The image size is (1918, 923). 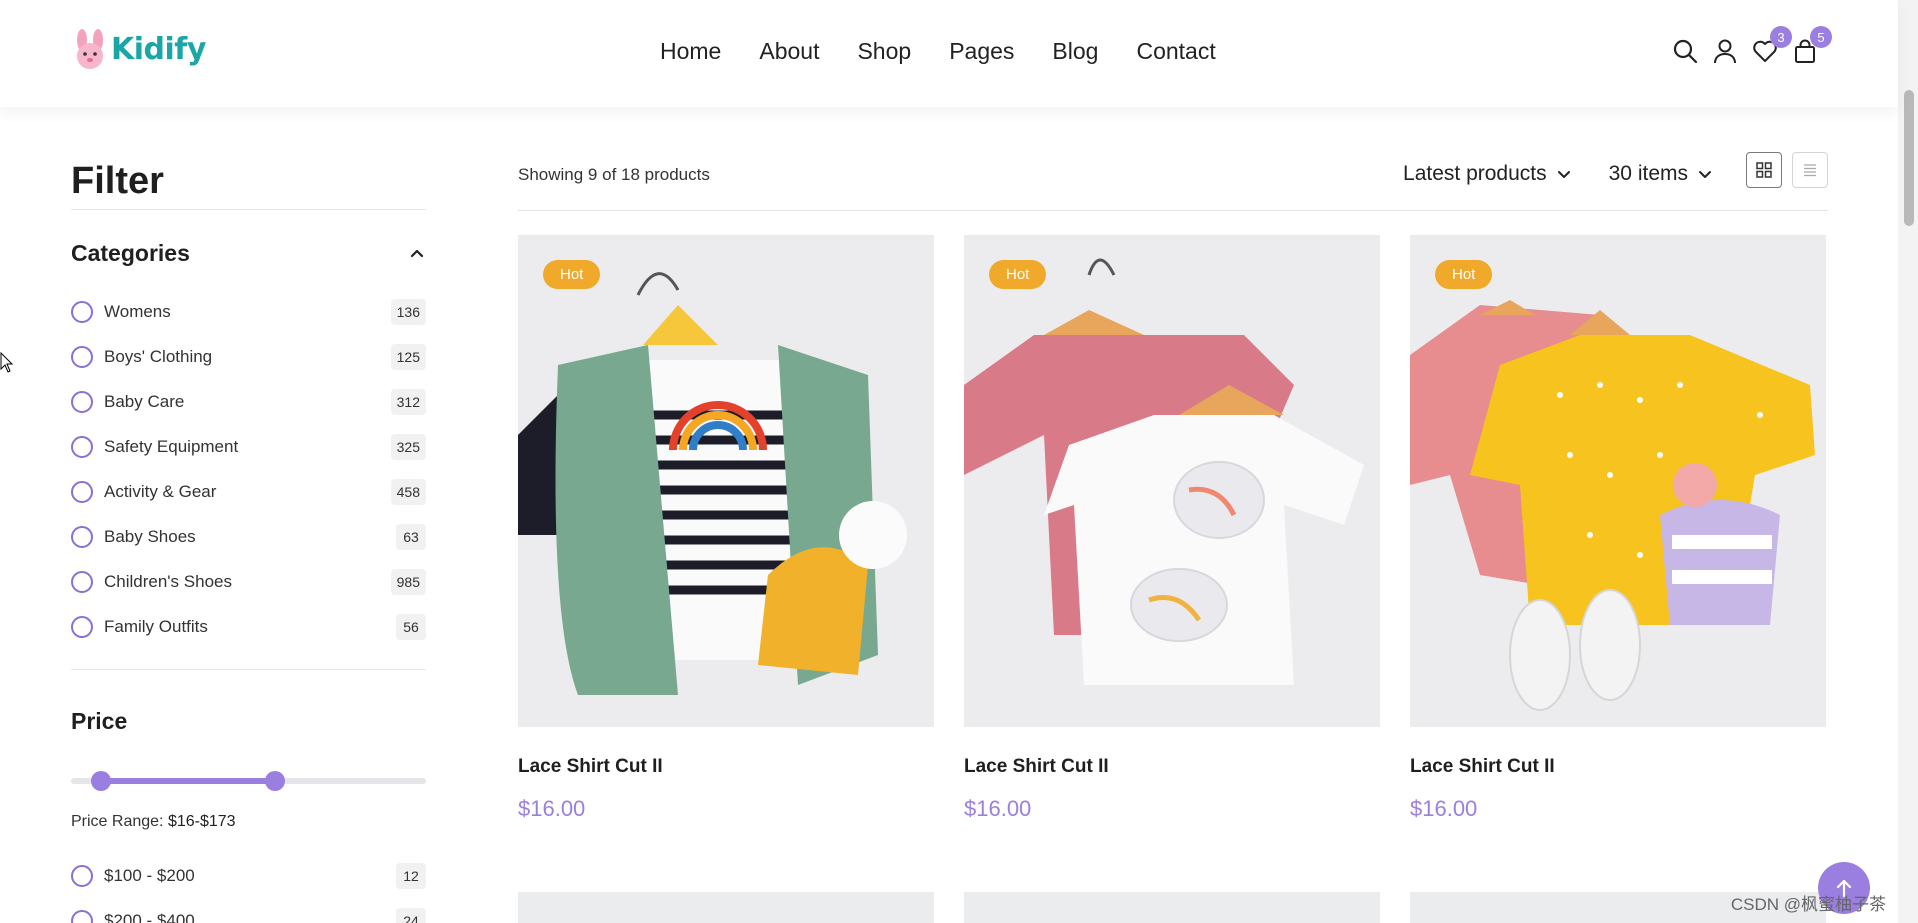 I want to click on filter-title: Filter, so click(x=248, y=185).